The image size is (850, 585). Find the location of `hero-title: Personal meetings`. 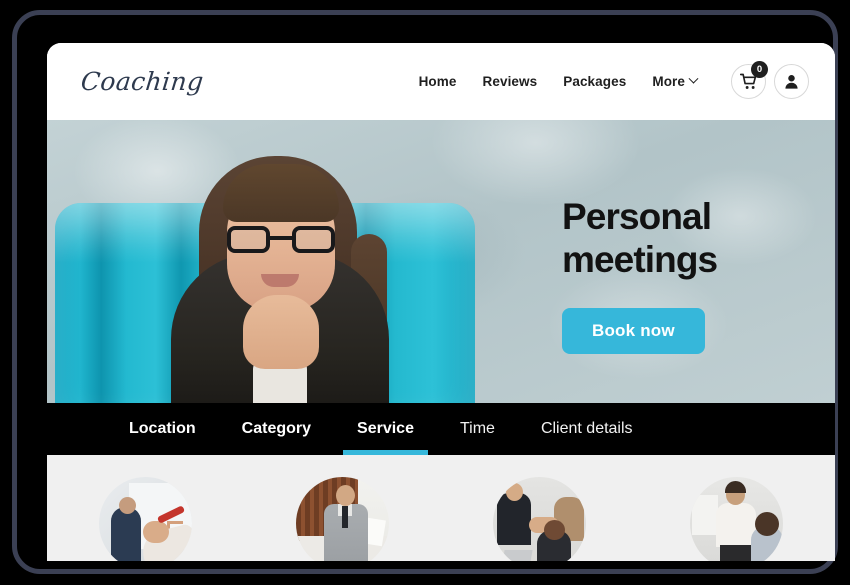

hero-title: Personal meetings is located at coordinates (687, 238).